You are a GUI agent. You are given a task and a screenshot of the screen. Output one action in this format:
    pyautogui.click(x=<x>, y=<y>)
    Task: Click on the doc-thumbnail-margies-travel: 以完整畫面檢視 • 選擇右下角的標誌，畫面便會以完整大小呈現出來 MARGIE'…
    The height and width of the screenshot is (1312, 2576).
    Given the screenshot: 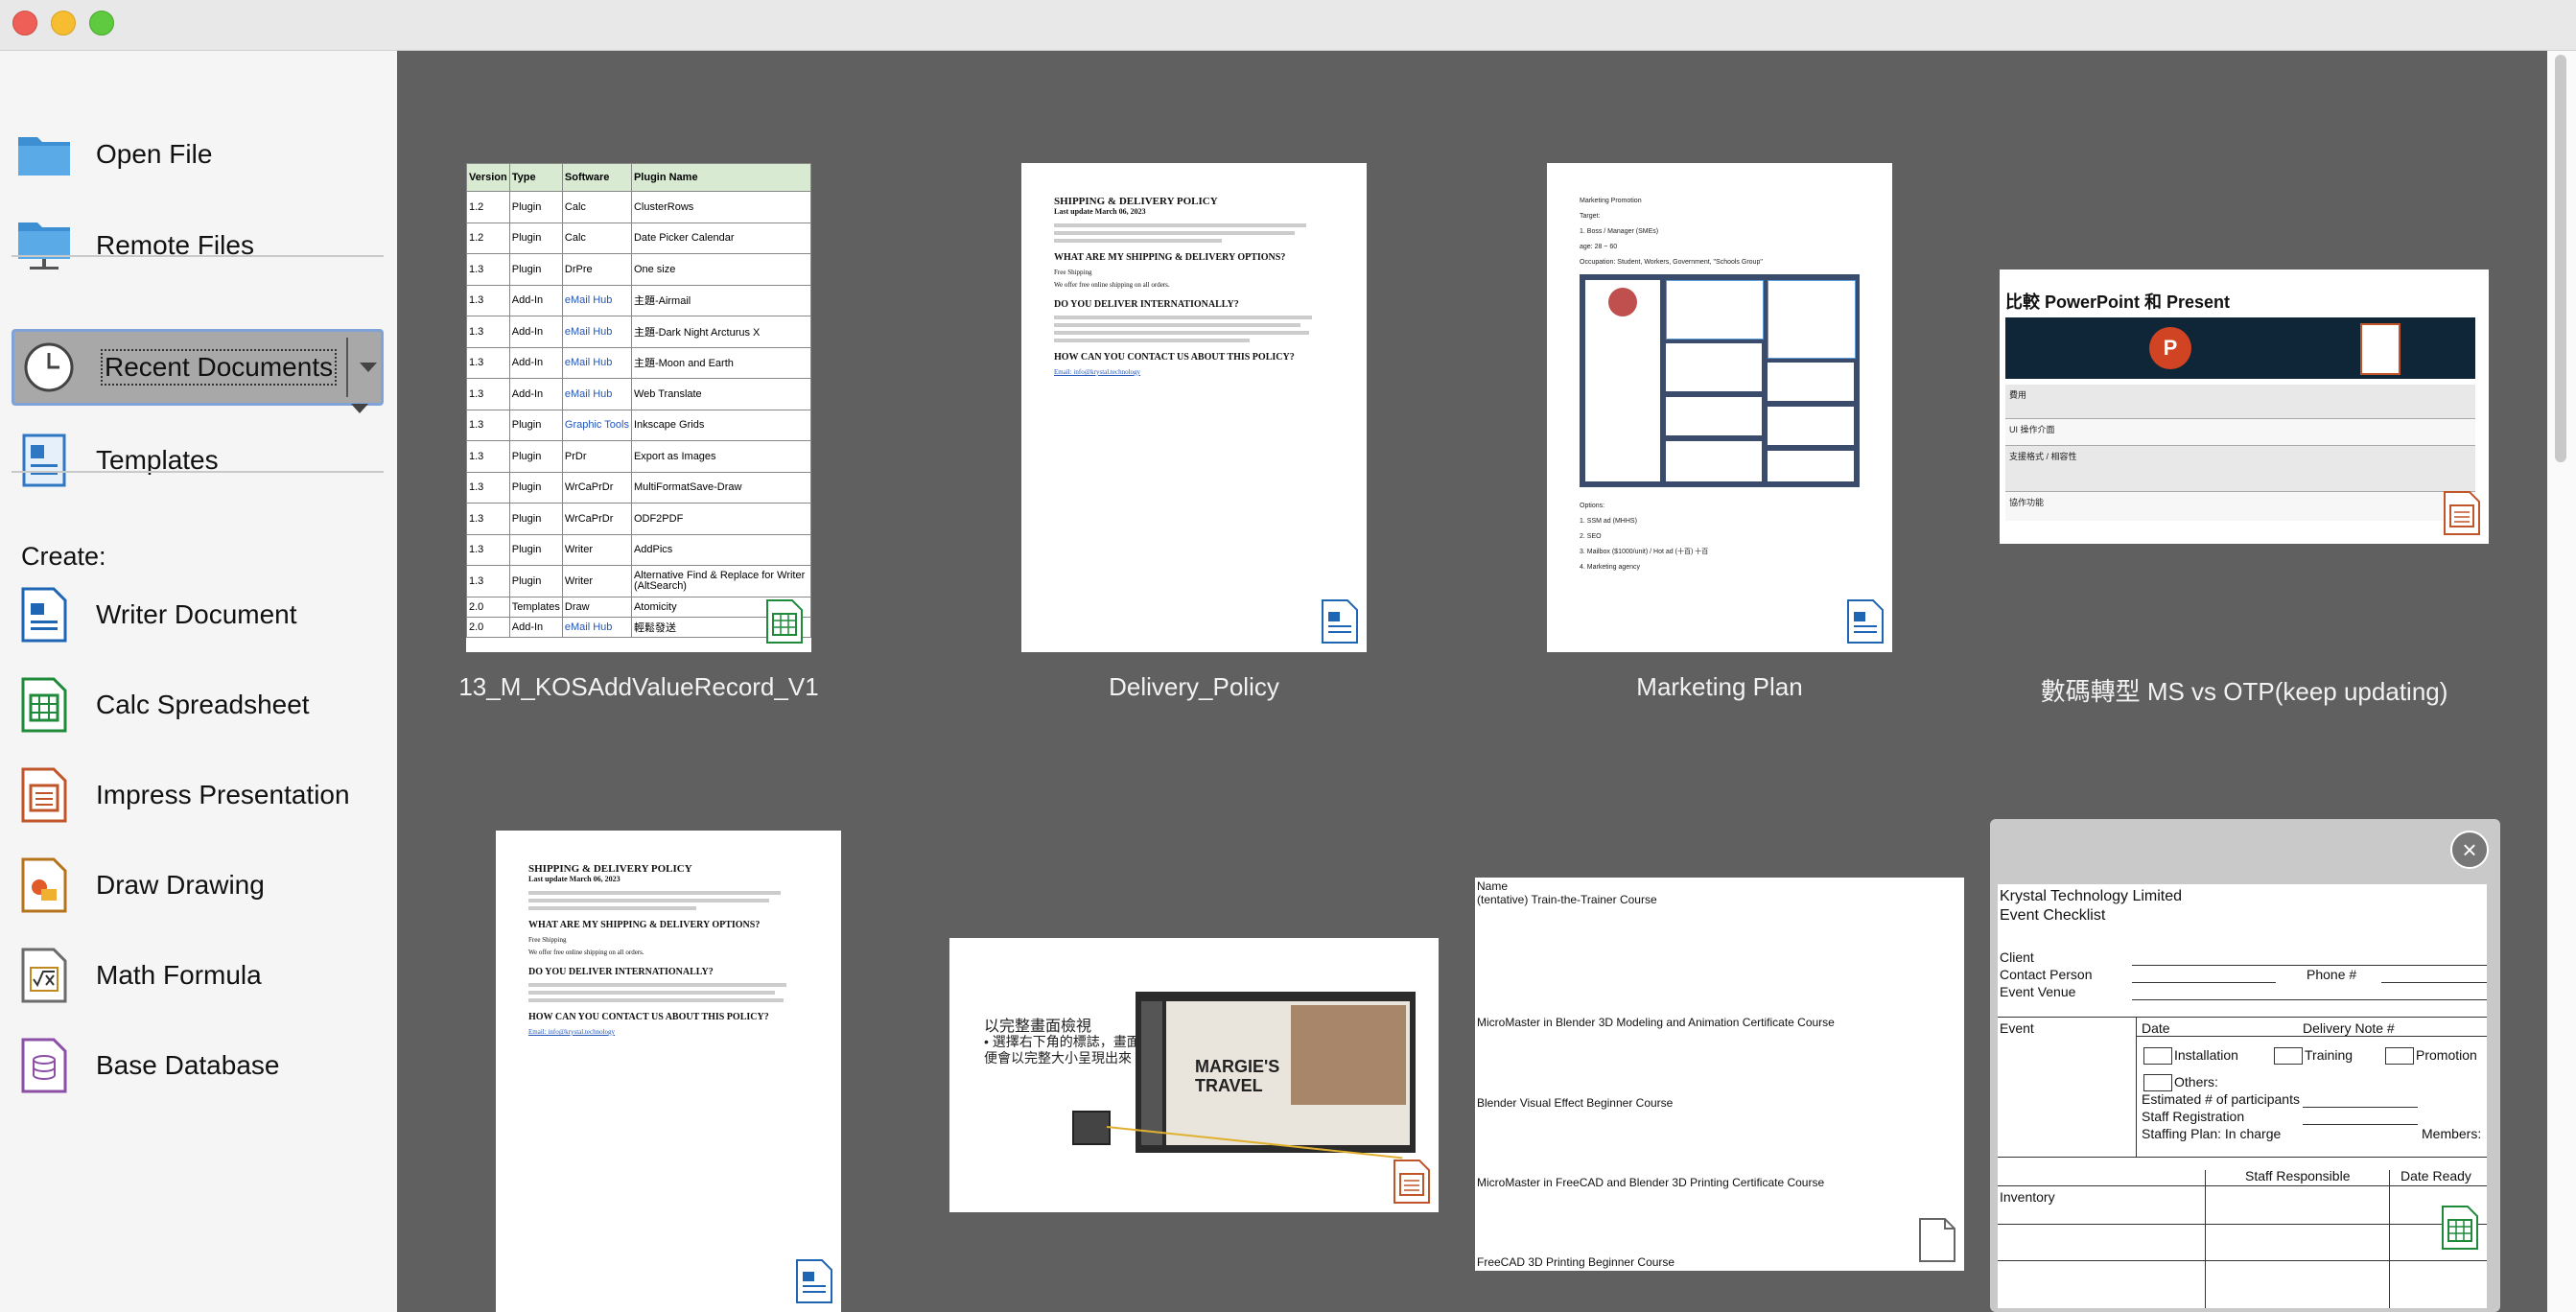 What is the action you would take?
    pyautogui.click(x=1194, y=1075)
    